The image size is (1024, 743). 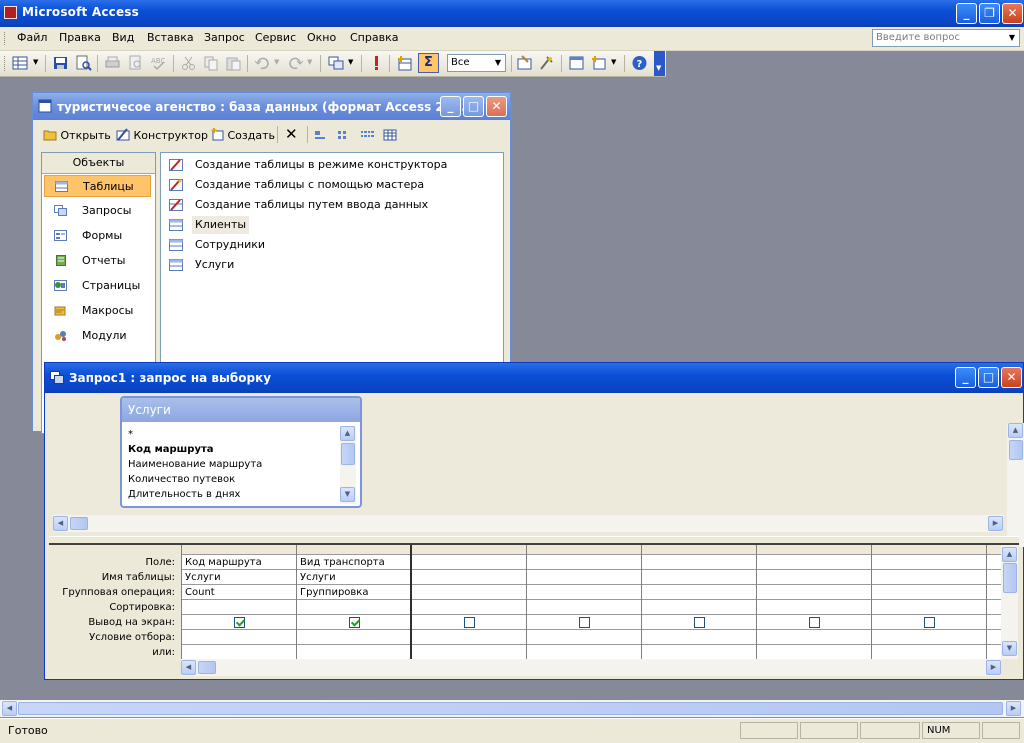 I want to click on large-icons-icon, so click(x=321, y=135).